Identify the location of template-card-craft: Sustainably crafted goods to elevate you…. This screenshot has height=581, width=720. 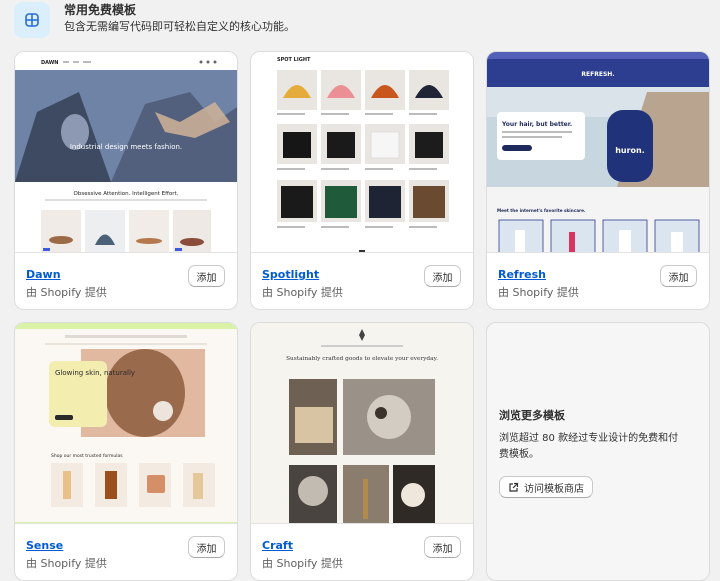
(362, 451).